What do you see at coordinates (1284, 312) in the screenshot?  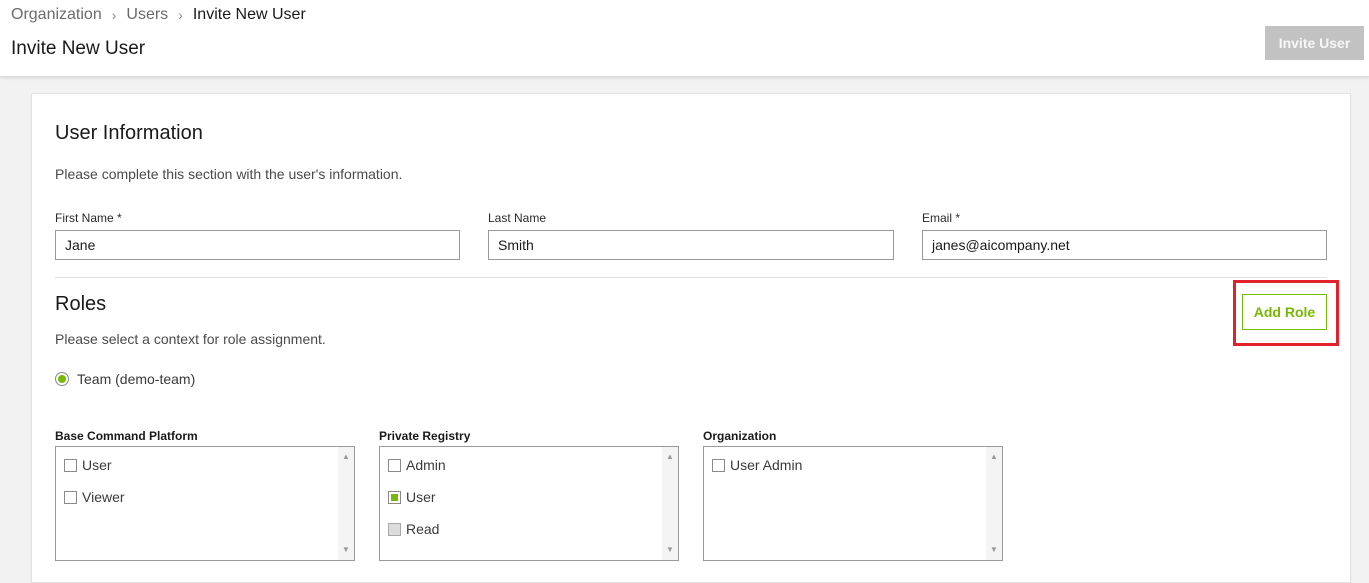 I see `add-role-button: Add Role` at bounding box center [1284, 312].